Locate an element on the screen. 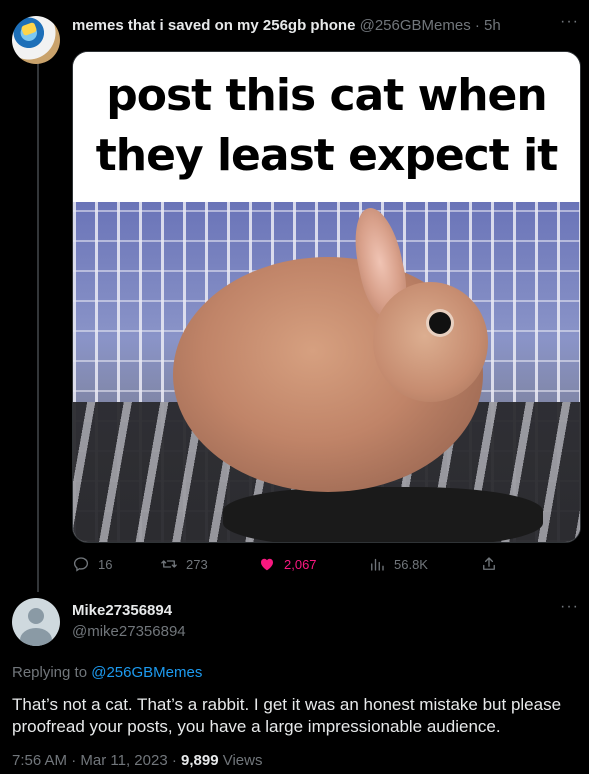 The image size is (589, 774). reply-count: 16 is located at coordinates (105, 564).